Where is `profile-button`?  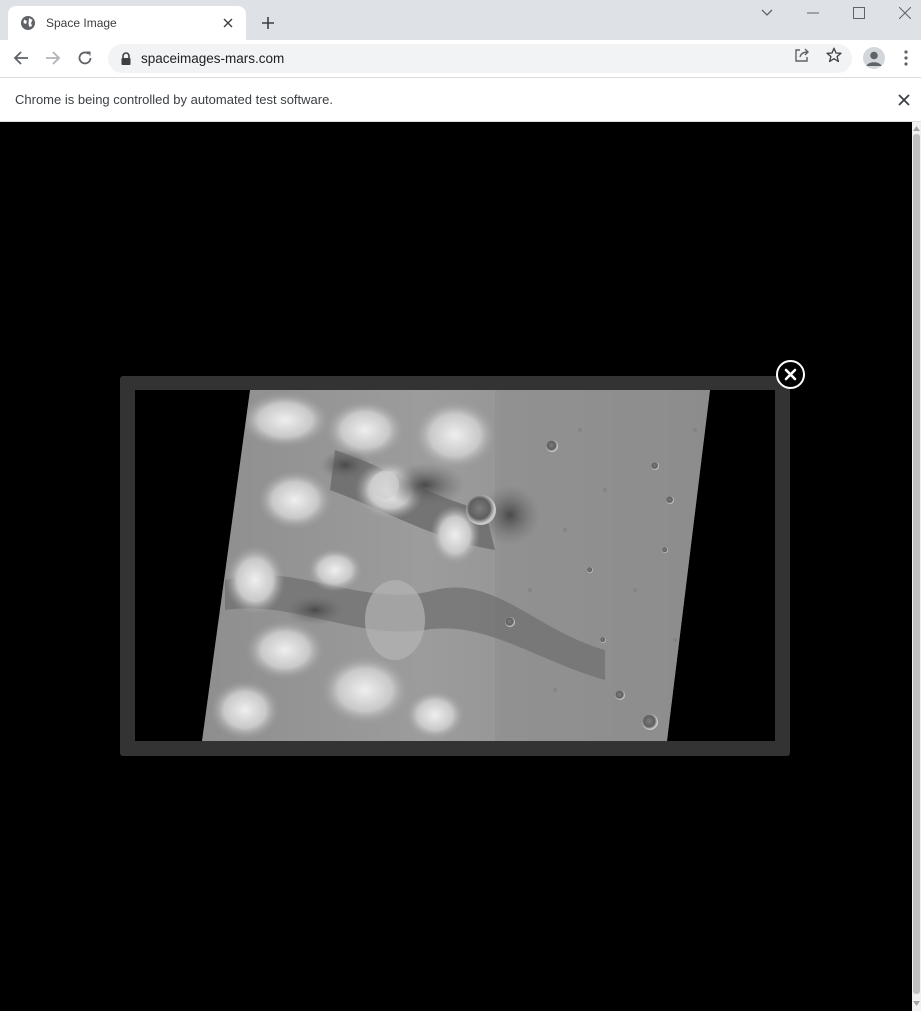 profile-button is located at coordinates (874, 58).